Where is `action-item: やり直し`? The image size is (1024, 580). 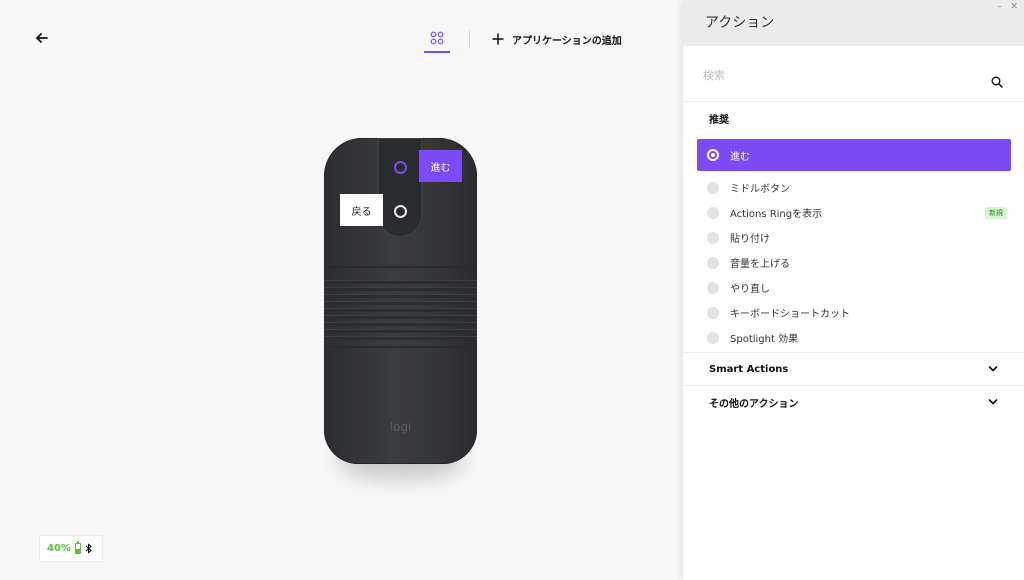 action-item: やり直し is located at coordinates (857, 287).